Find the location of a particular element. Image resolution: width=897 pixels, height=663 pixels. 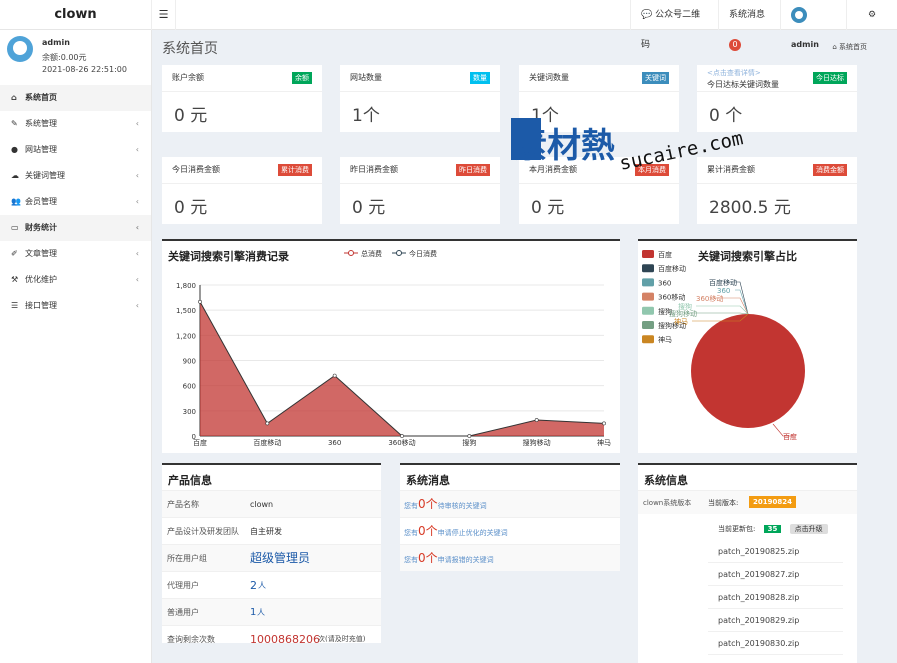

sidebar-item-label: 财务统计 is located at coordinates (41, 227).